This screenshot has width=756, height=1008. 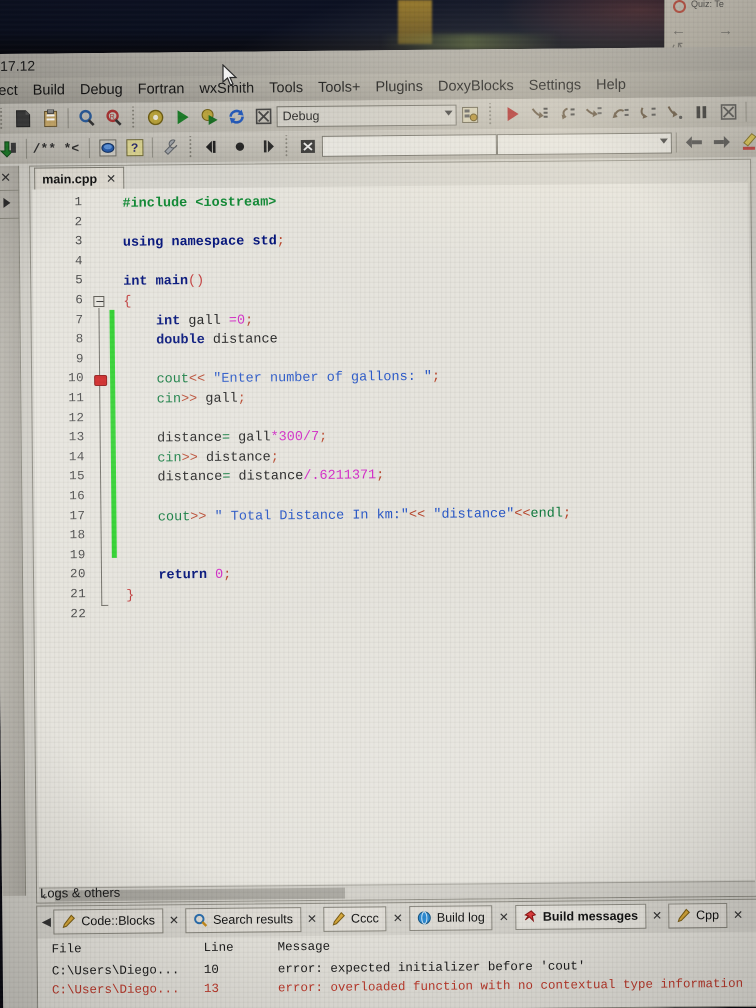 I want to click on step-into-instruction-icon, so click(x=646, y=113).